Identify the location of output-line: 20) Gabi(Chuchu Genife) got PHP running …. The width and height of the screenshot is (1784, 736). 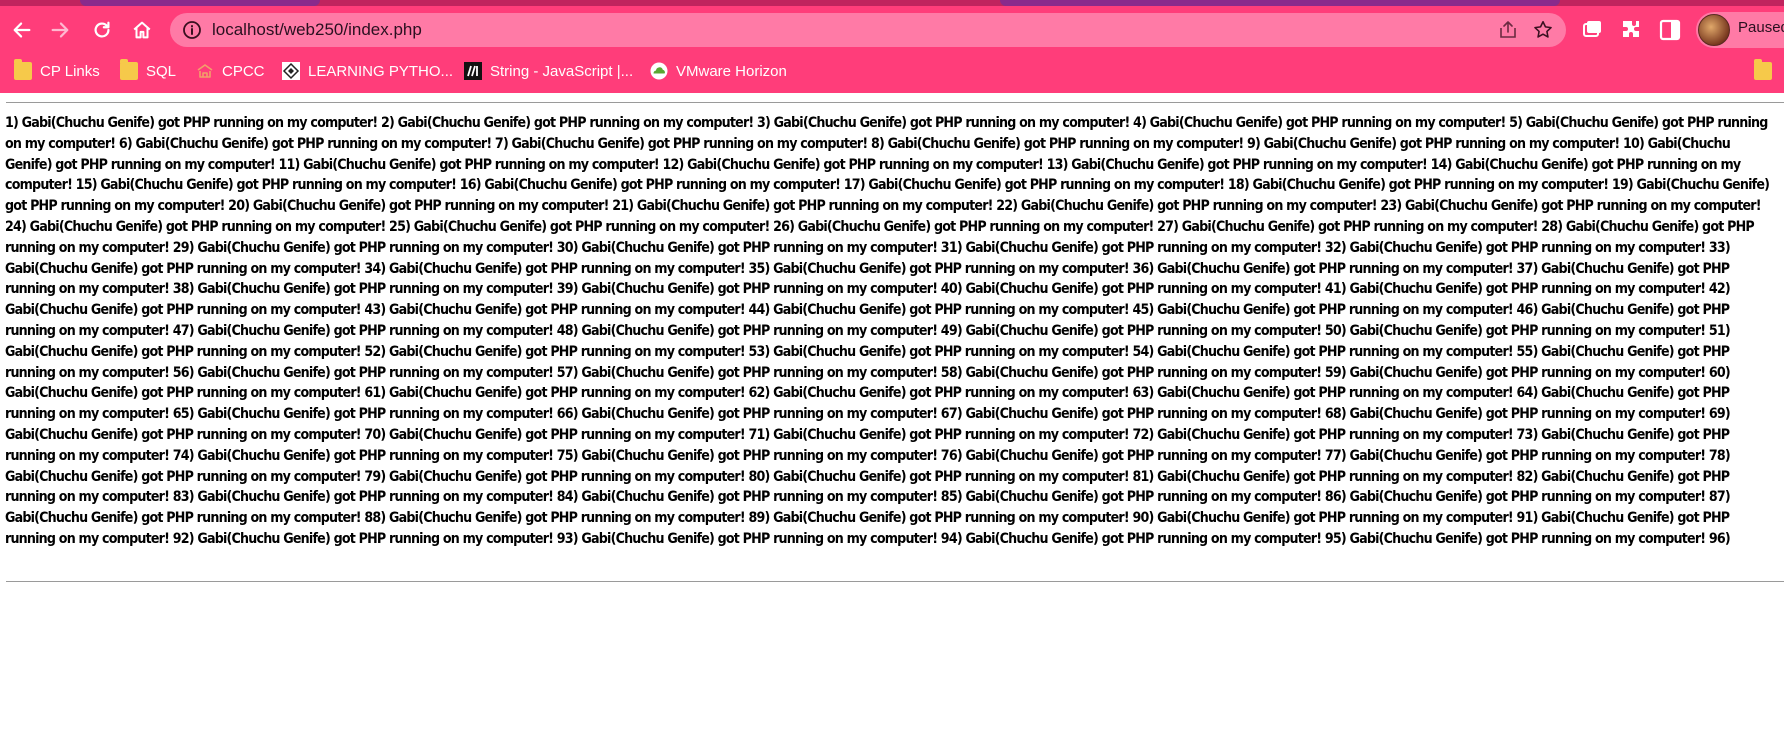
(420, 206).